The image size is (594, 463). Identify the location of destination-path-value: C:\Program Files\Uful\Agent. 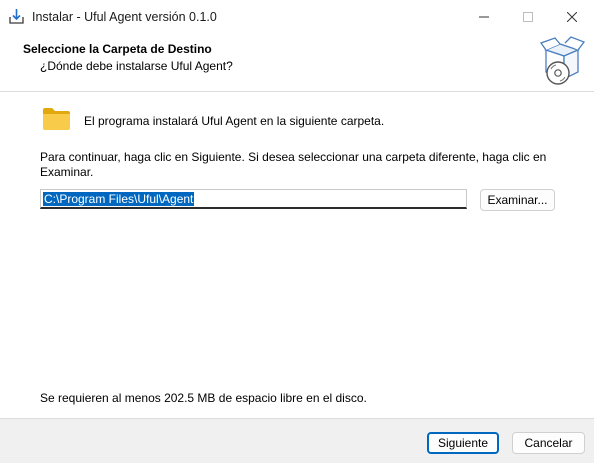
(119, 199).